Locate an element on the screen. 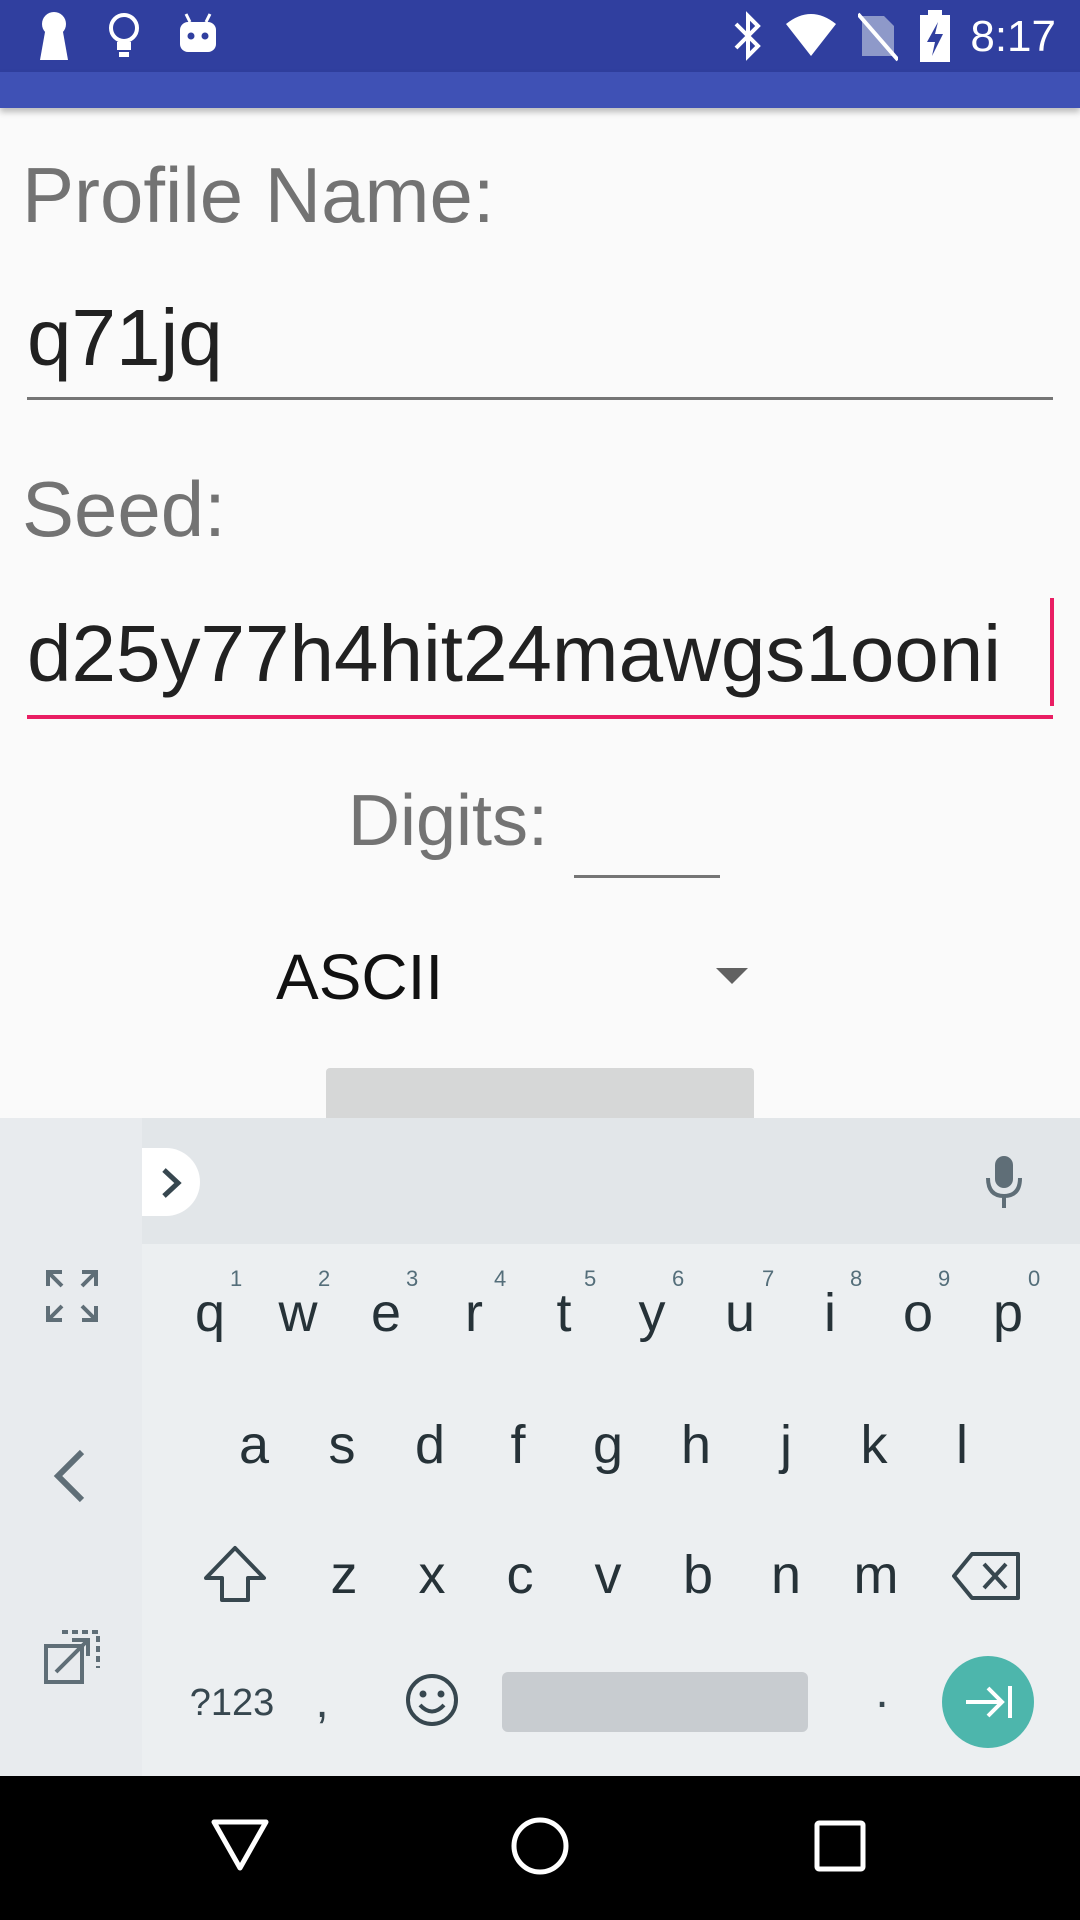 The width and height of the screenshot is (1080, 1920). key-j: j is located at coordinates (786, 1445).